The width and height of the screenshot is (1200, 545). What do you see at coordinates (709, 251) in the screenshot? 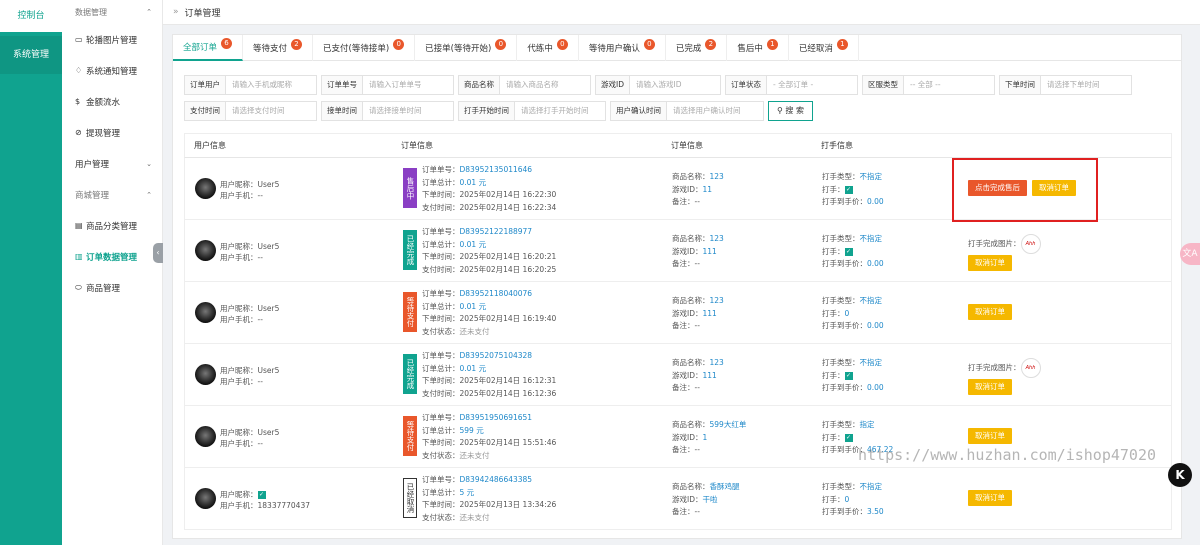
I see `game-id: 111` at bounding box center [709, 251].